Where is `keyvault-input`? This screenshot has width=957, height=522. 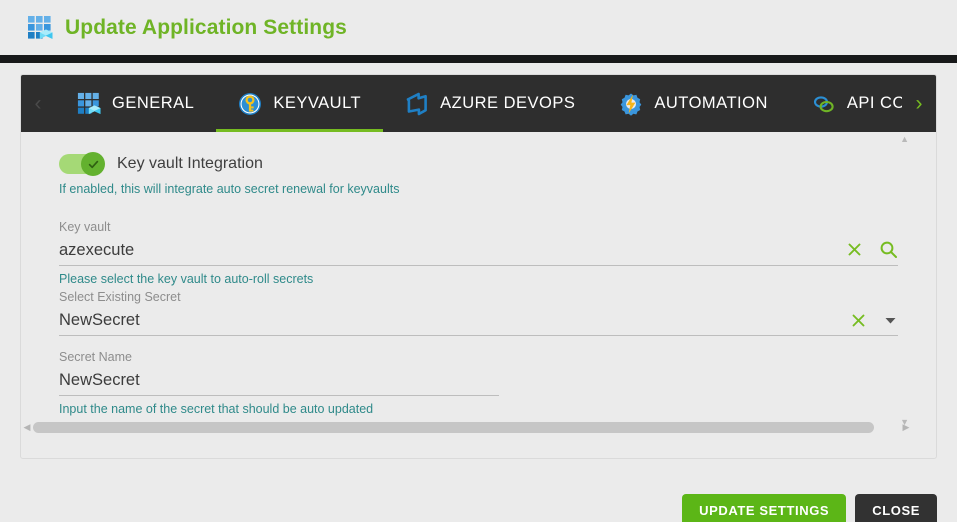
keyvault-input is located at coordinates (452, 250).